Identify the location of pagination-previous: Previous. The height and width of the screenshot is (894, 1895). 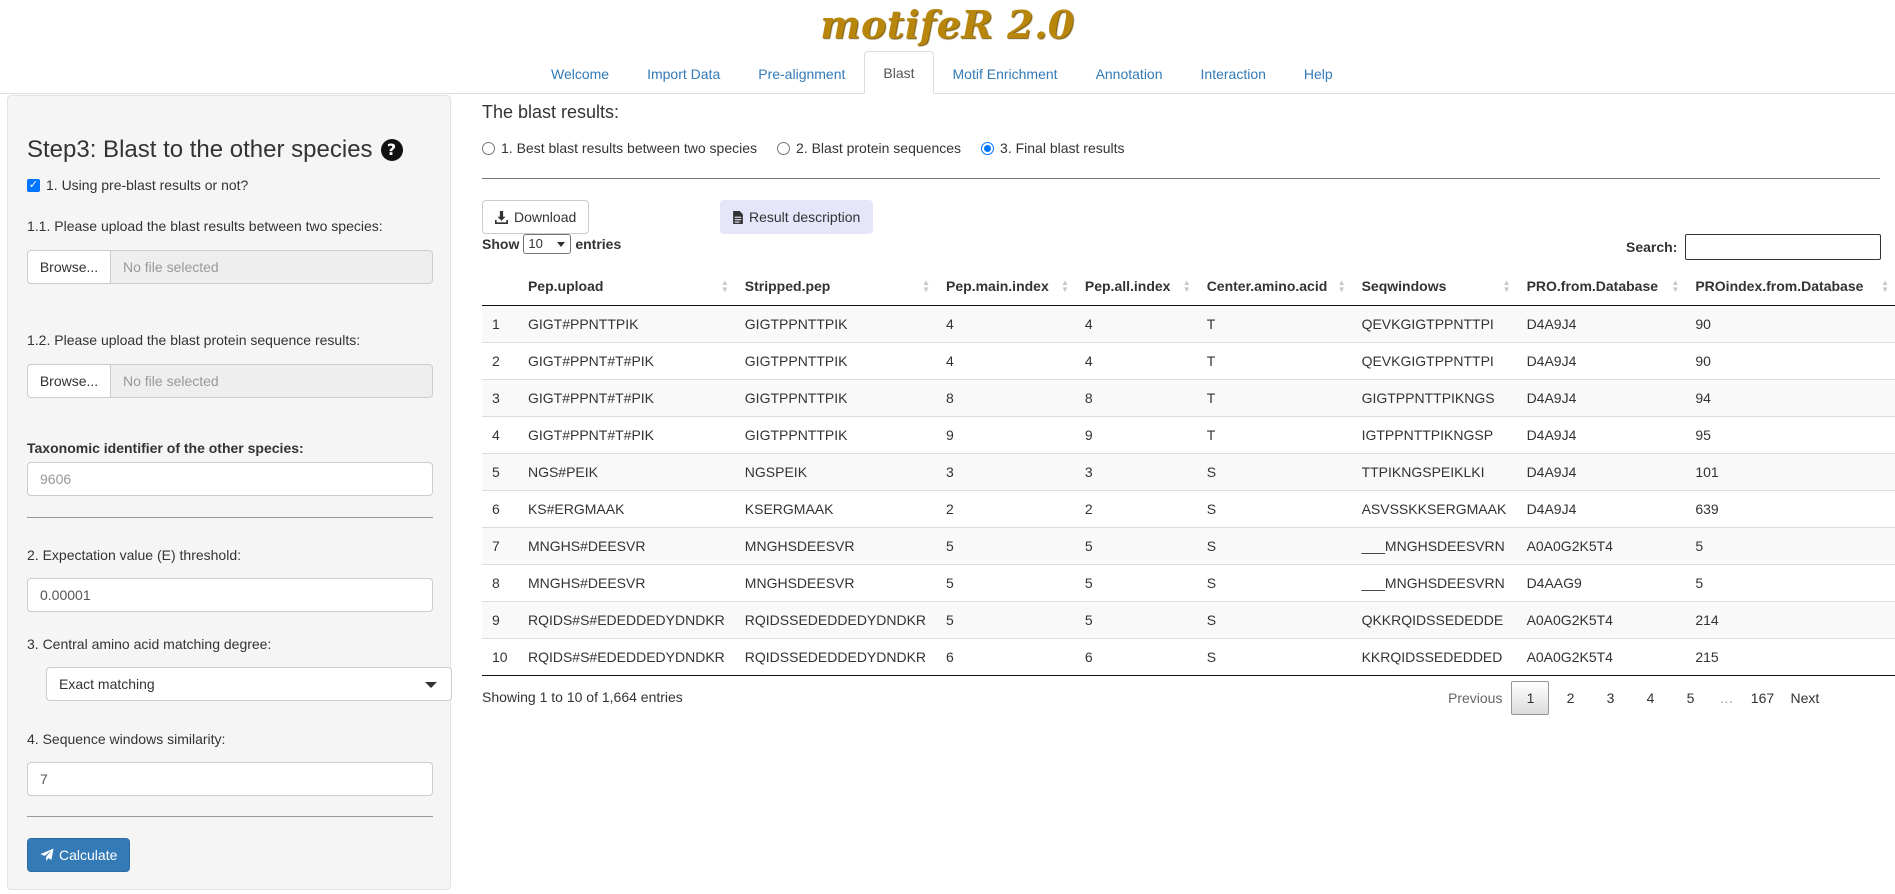
(1475, 698).